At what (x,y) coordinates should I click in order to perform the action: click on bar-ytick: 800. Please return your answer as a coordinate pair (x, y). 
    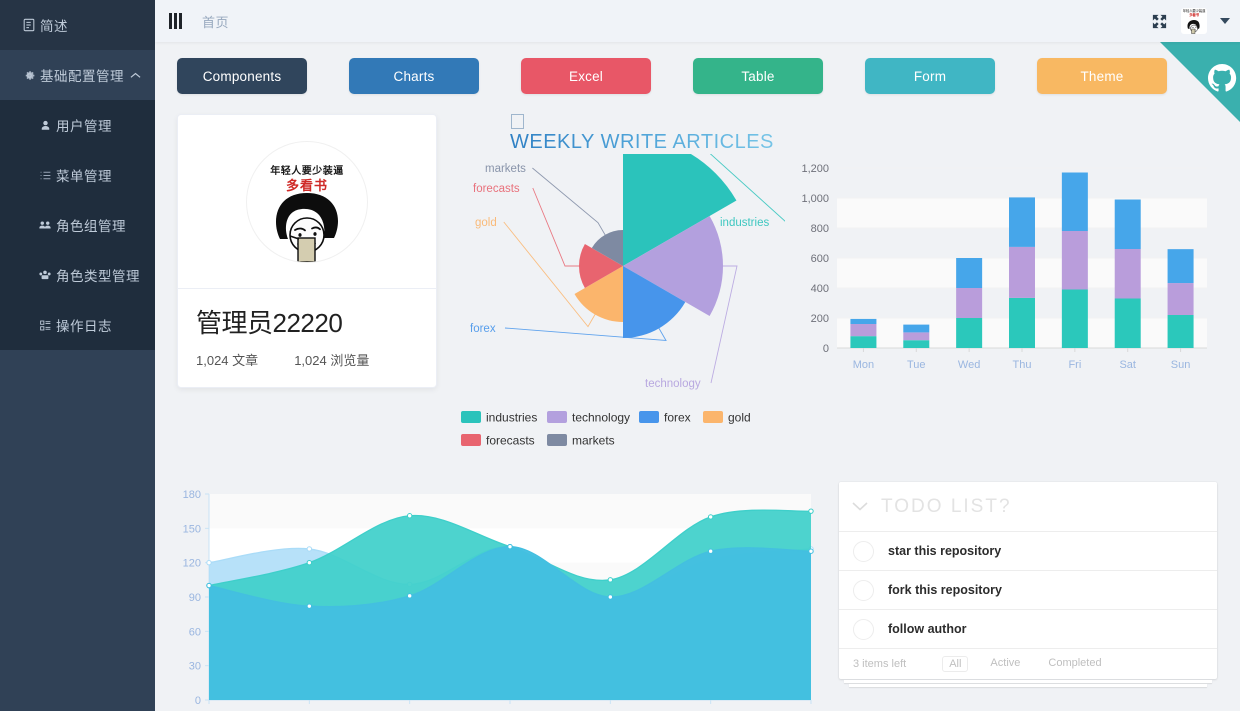
    Looking at the image, I should click on (820, 229).